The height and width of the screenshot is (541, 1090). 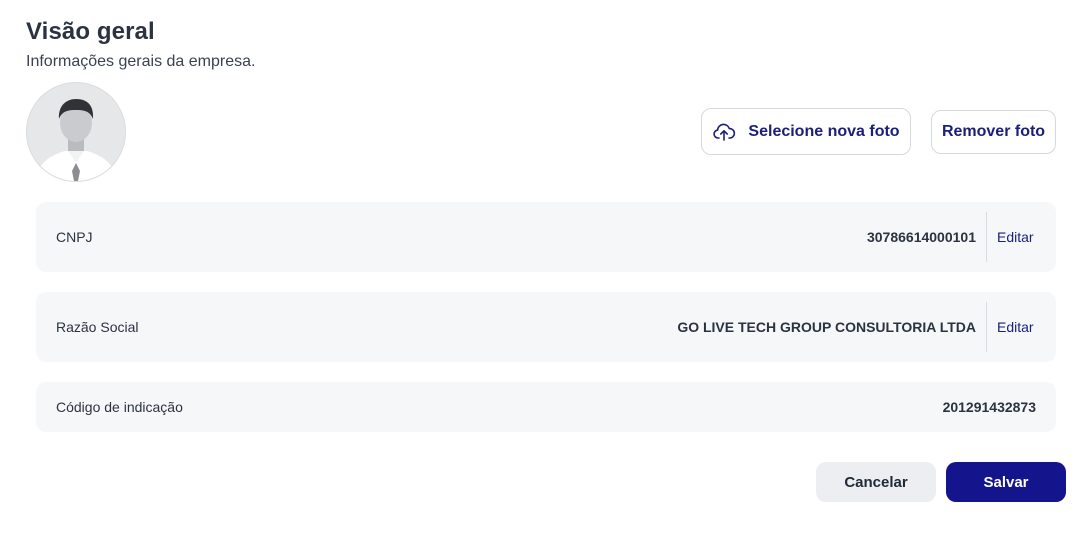 What do you see at coordinates (141, 61) in the screenshot?
I see `page-subtitle: Informações gerais da empresa.` at bounding box center [141, 61].